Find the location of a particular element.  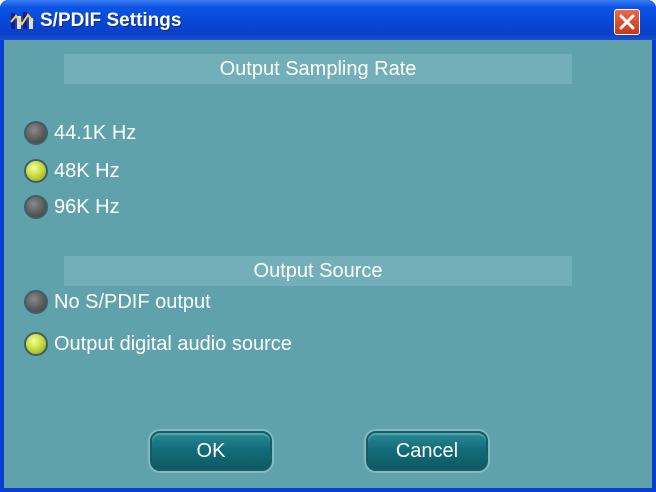

radio-label: No S/PDIF output is located at coordinates (132, 301).